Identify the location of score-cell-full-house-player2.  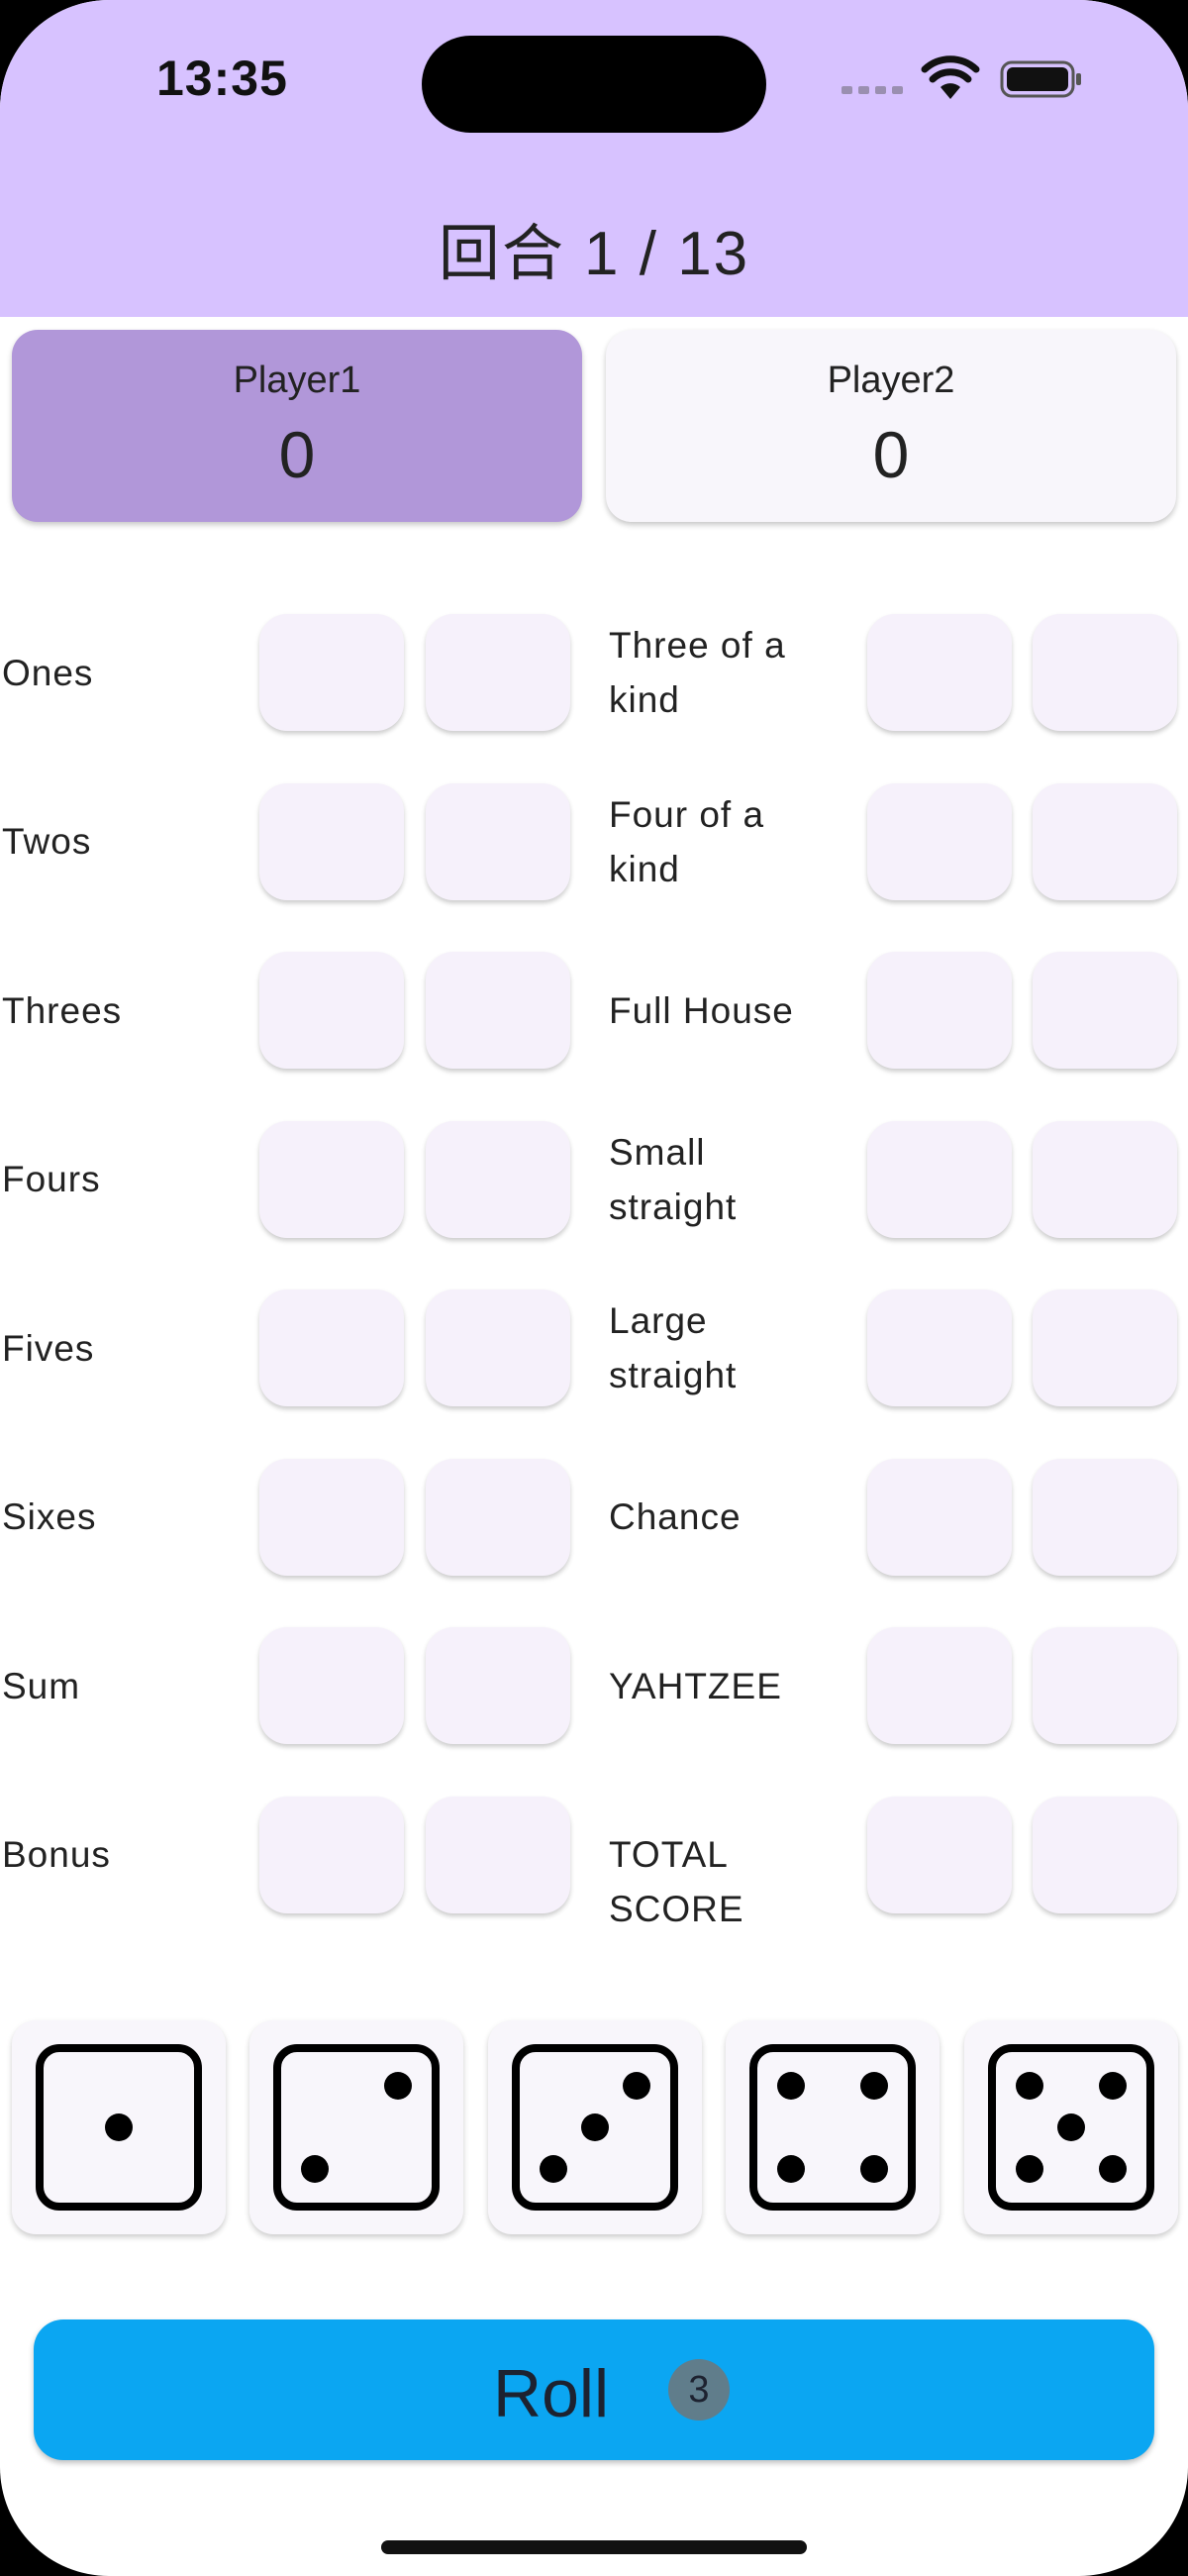
(1105, 1010).